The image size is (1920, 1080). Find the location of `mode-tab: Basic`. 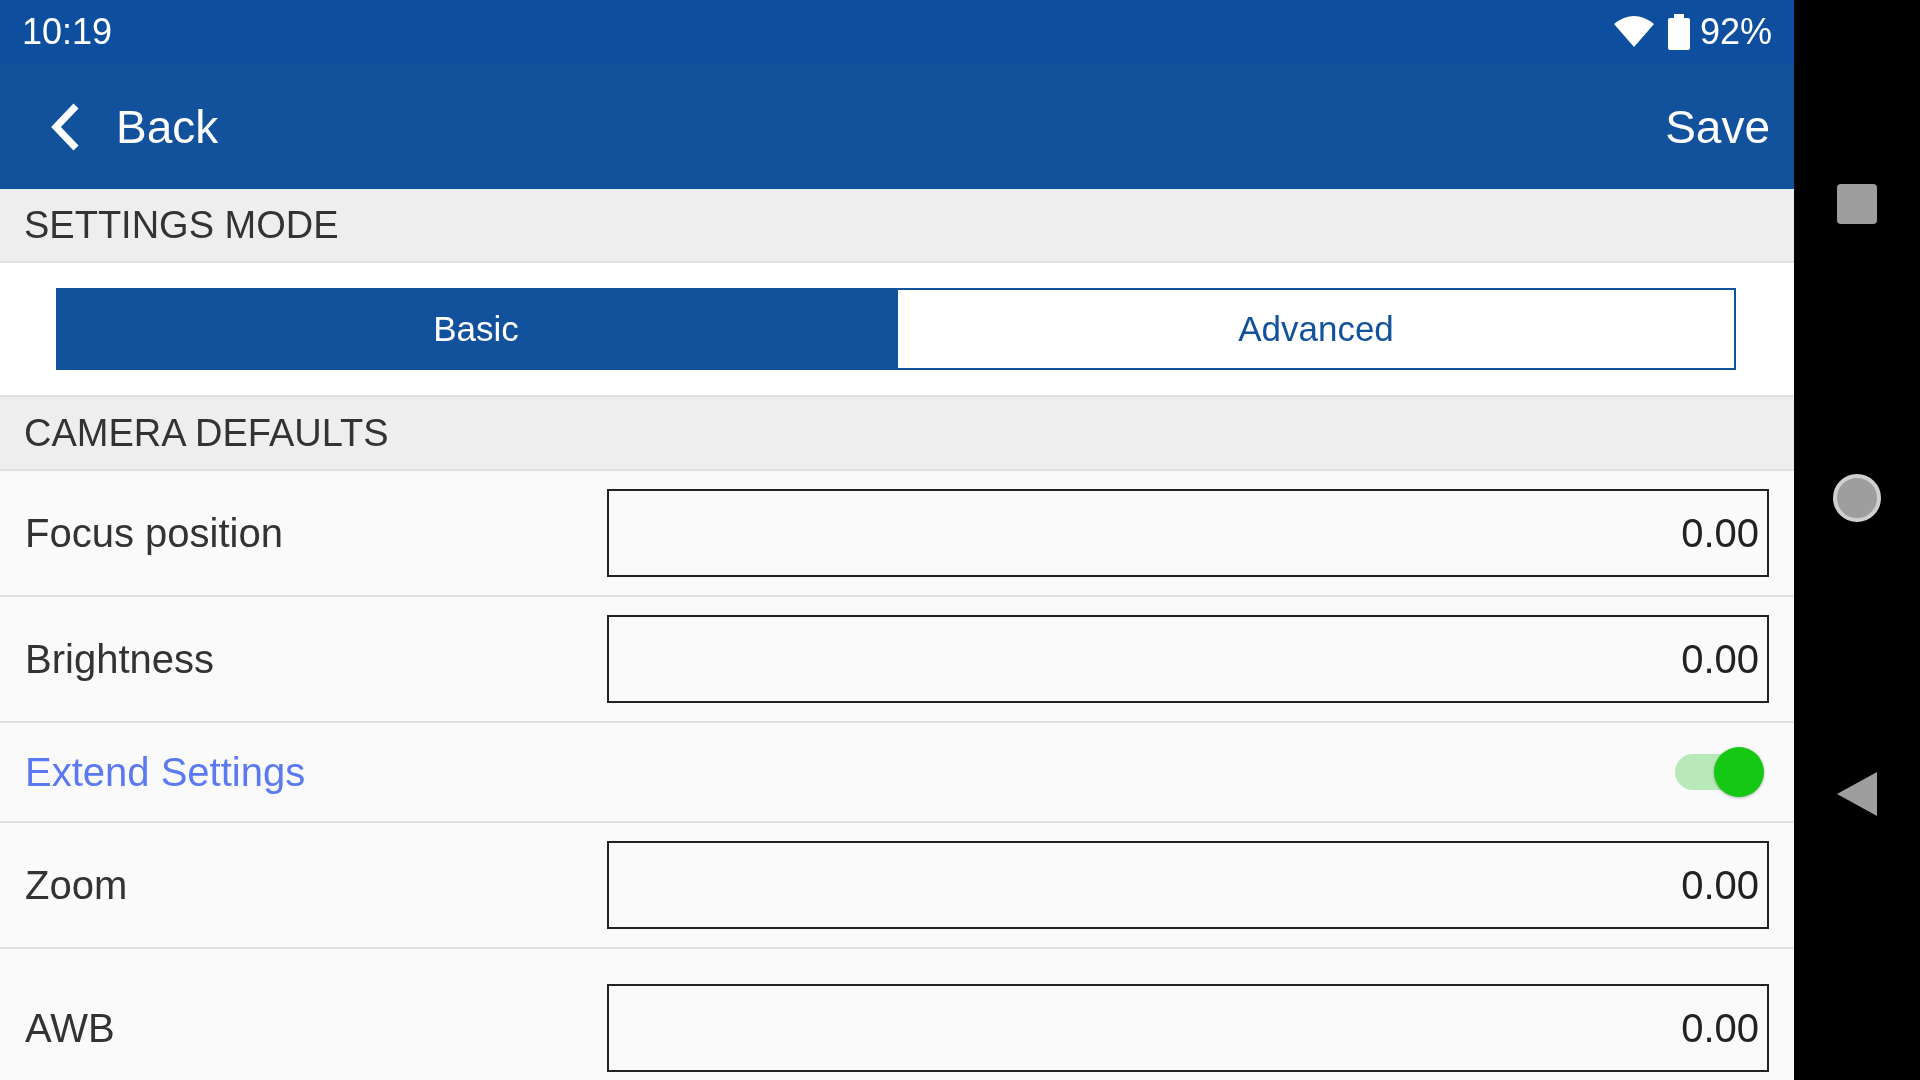

mode-tab: Basic is located at coordinates (476, 329).